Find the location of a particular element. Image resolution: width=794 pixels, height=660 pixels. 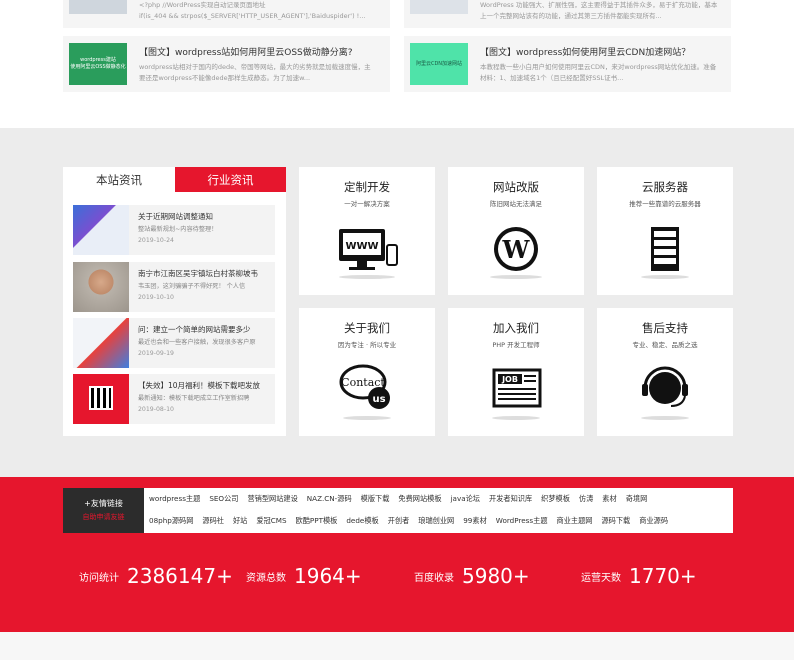

page-bottom is located at coordinates (397, 646).